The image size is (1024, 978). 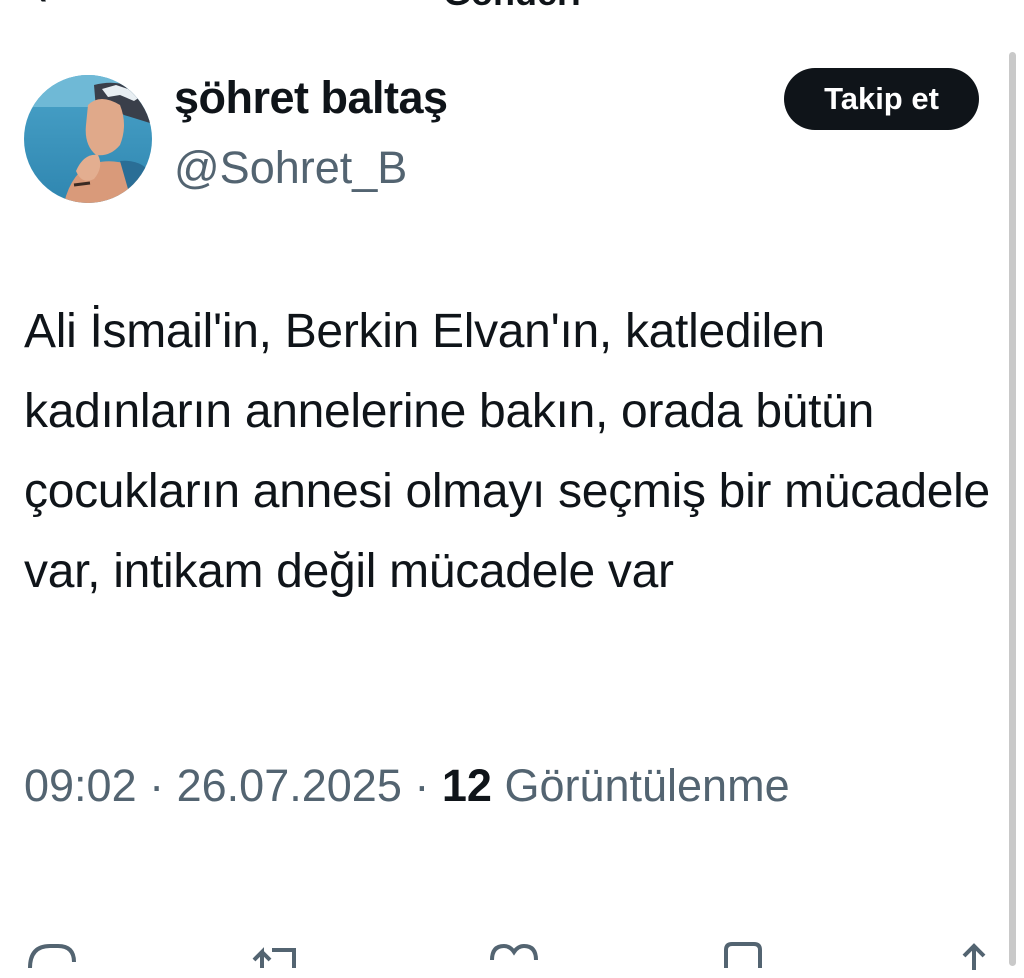 I want to click on scrollbar, so click(x=1012, y=509).